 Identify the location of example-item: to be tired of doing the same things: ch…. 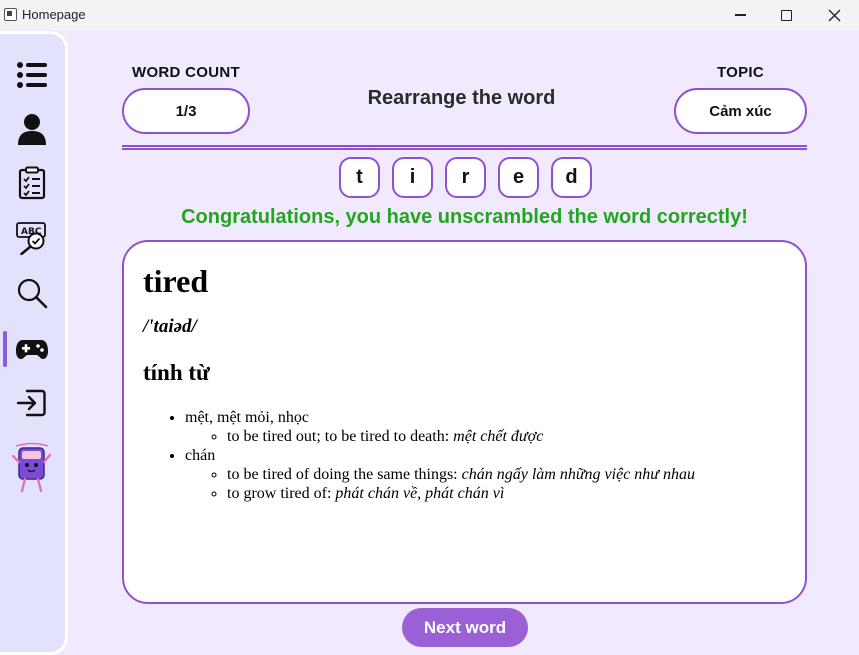
(506, 474).